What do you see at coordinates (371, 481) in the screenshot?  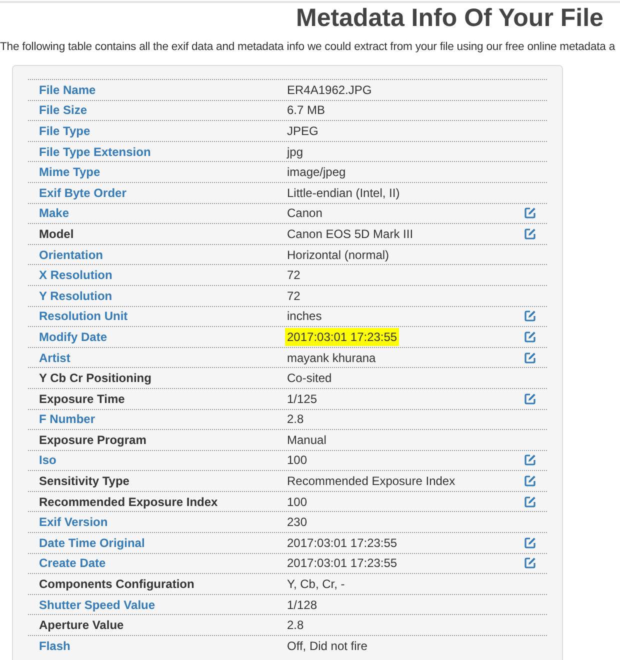 I see `field-value: Recommended Exposure Index` at bounding box center [371, 481].